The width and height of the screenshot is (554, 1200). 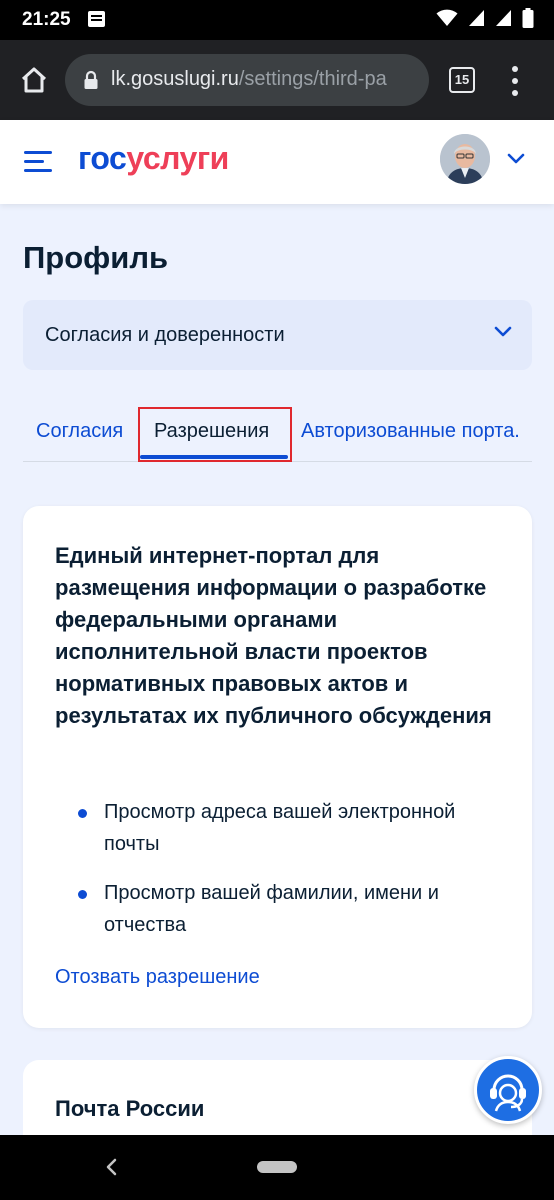 What do you see at coordinates (46, 19) in the screenshot?
I see `status-time: 21:25` at bounding box center [46, 19].